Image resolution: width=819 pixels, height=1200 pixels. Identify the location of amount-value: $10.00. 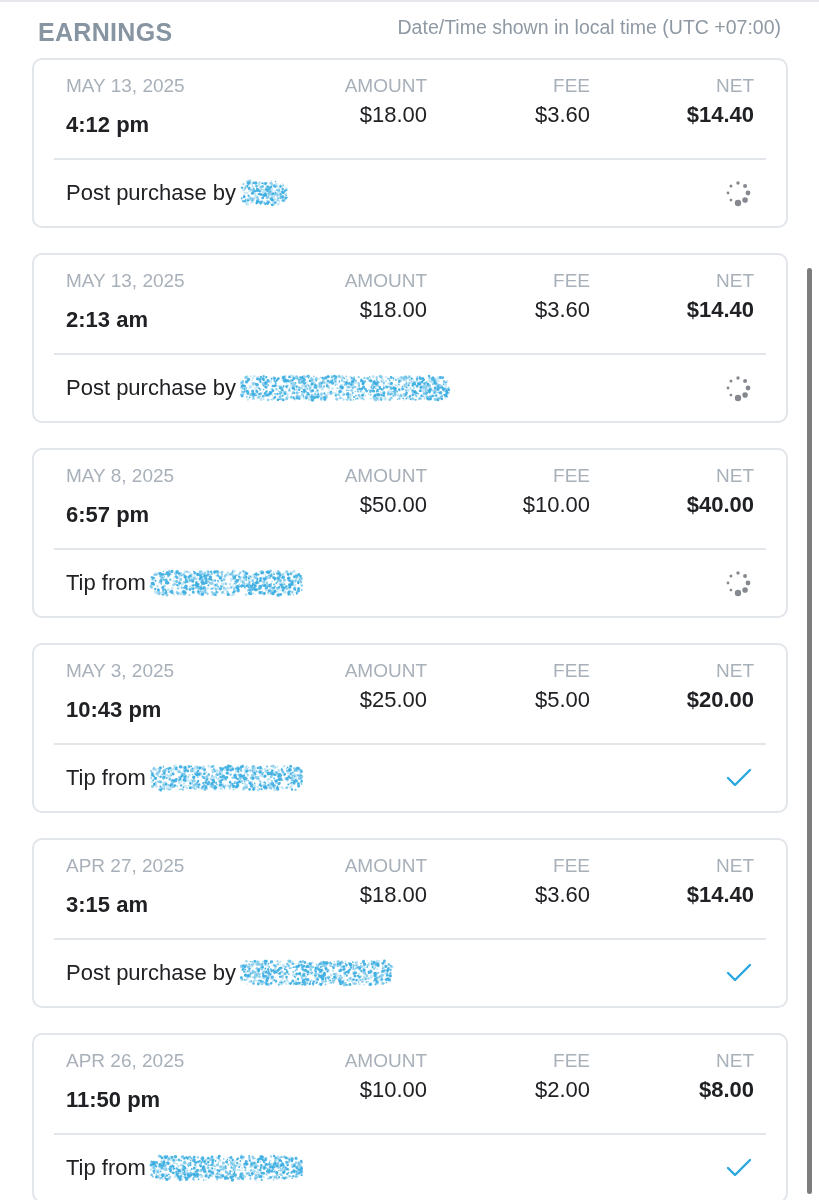
(393, 1090).